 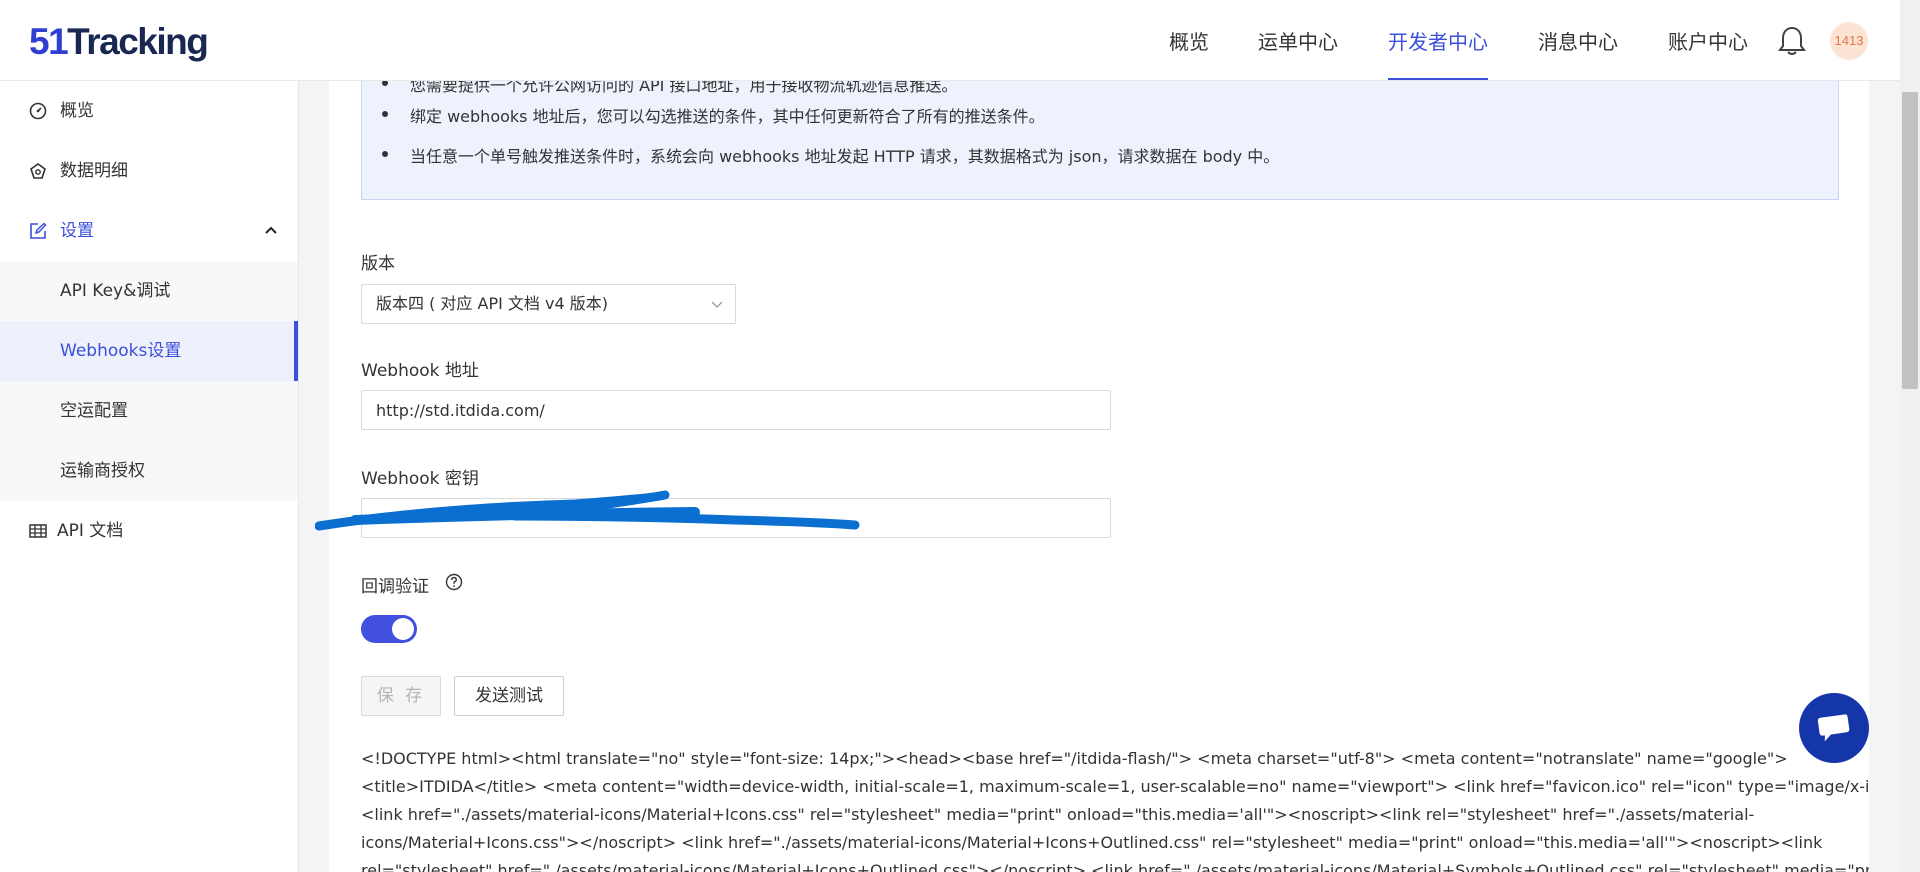 I want to click on webhook-url-input, so click(x=736, y=410).